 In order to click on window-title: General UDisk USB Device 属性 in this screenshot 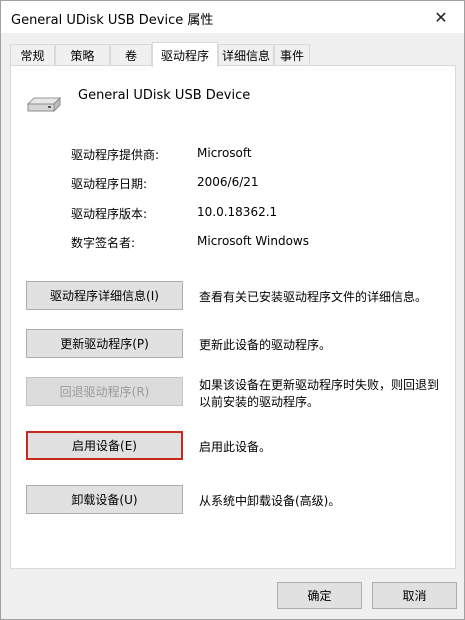, I will do `click(112, 20)`.